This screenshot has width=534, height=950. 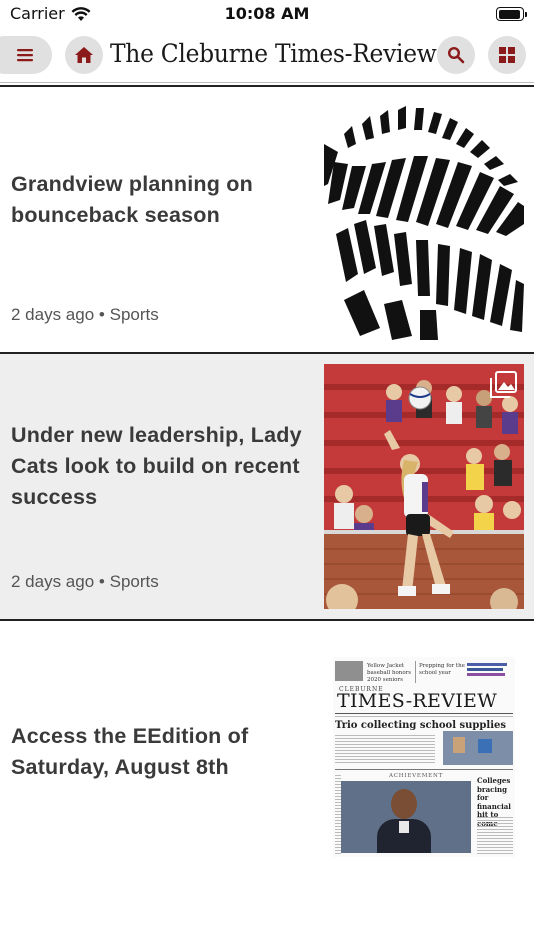 I want to click on volleyball-player-photo, so click(x=424, y=486).